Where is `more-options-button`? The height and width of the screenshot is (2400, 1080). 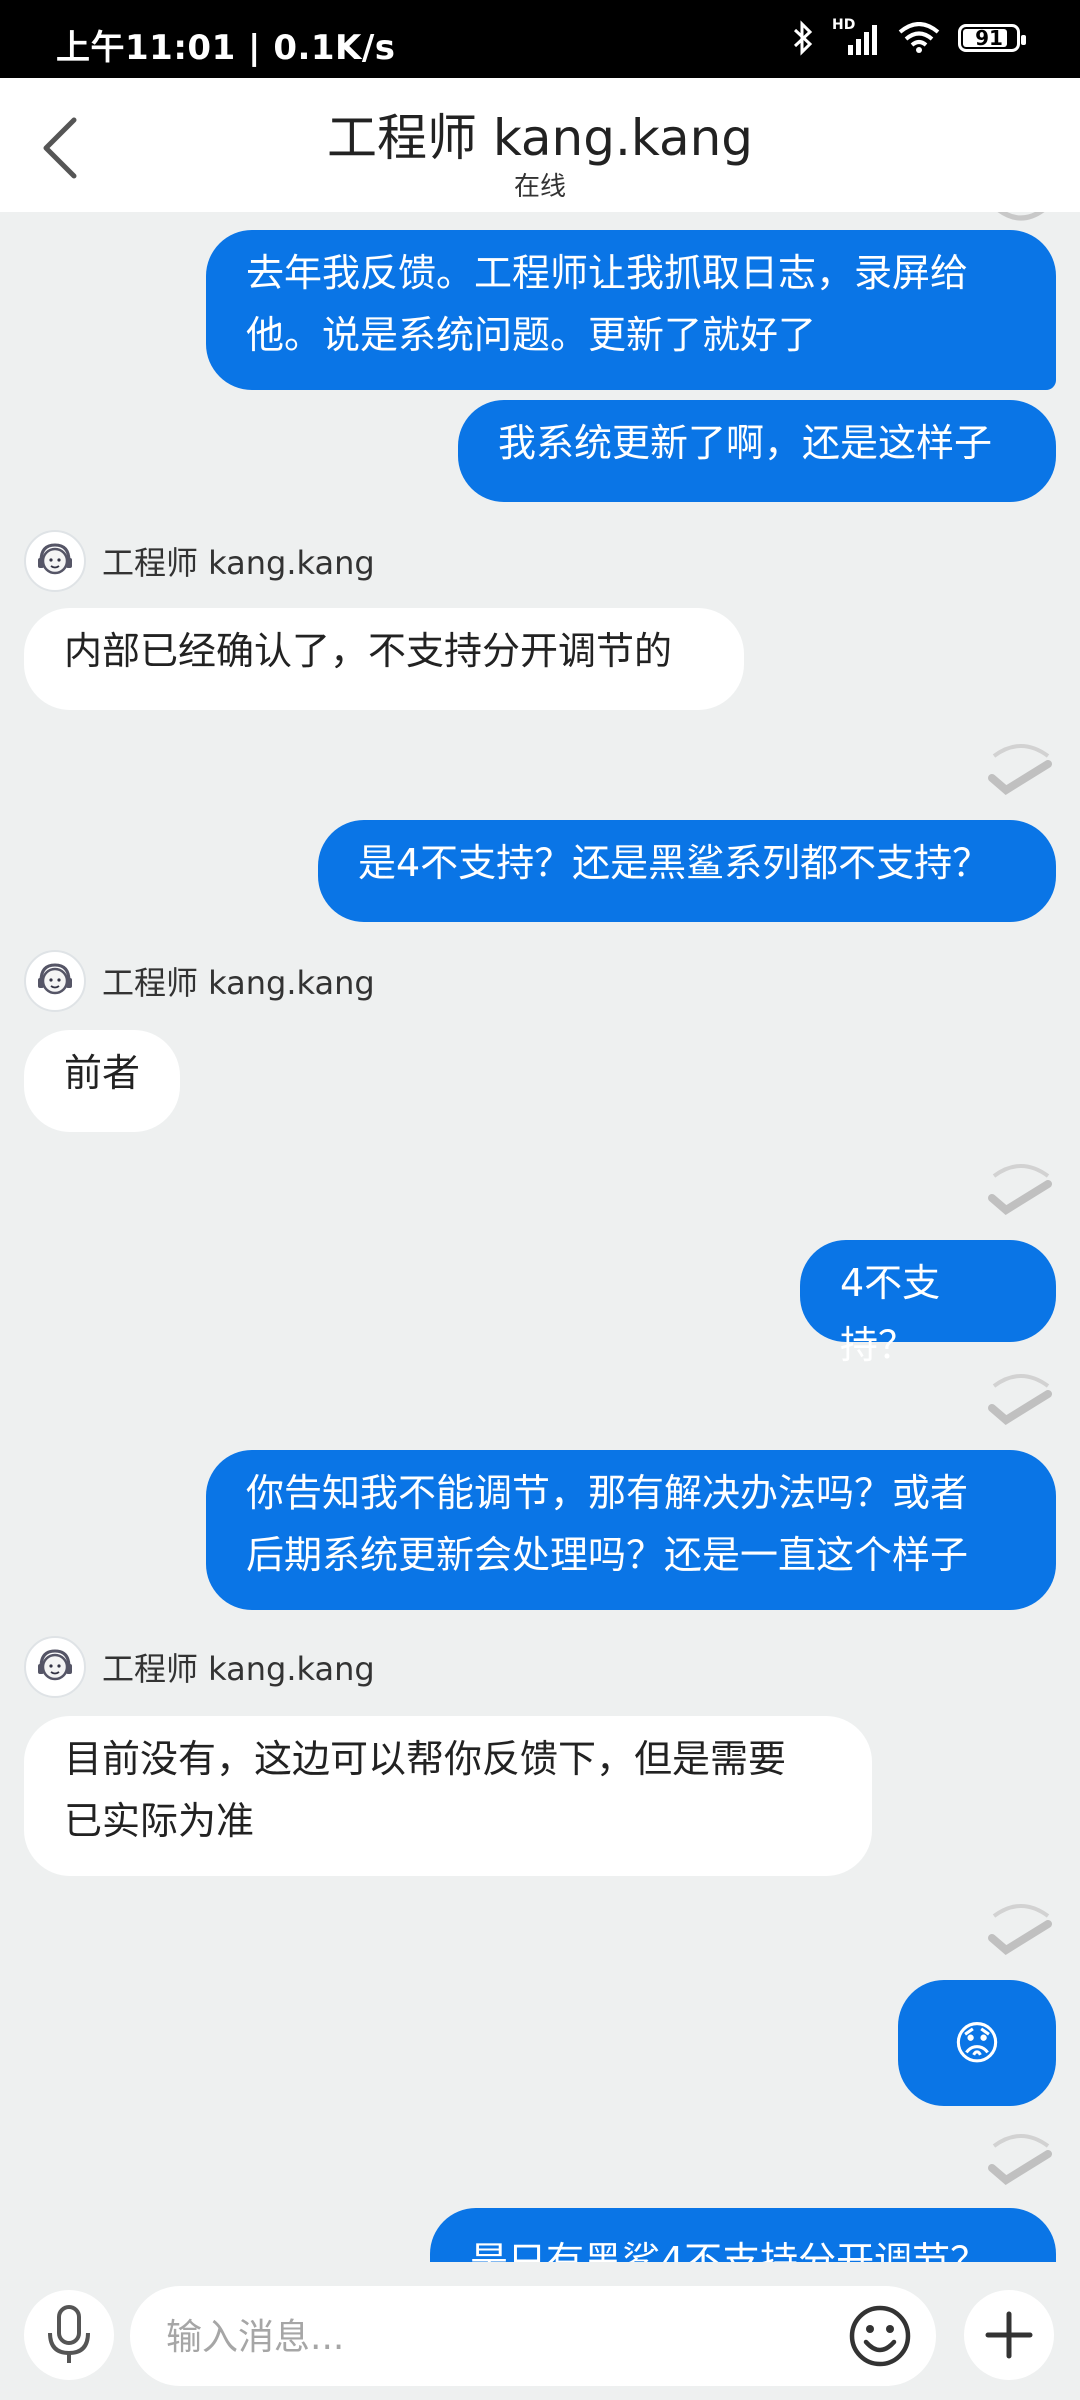 more-options-button is located at coordinates (1009, 2335).